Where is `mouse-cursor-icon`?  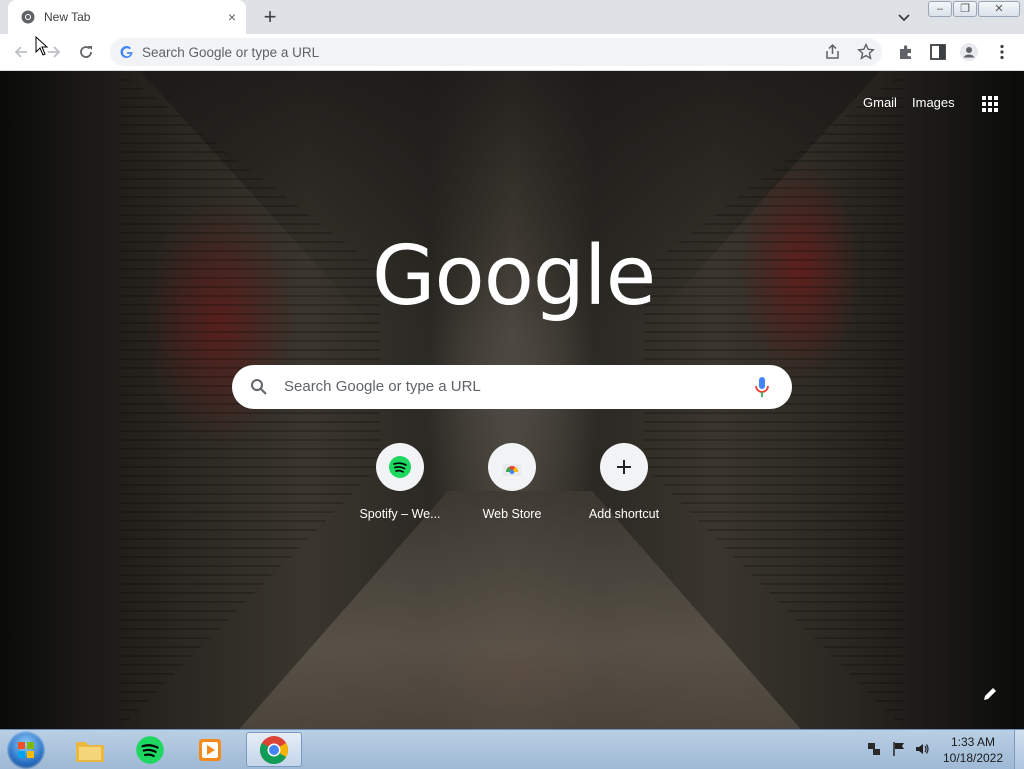 mouse-cursor-icon is located at coordinates (42, 46).